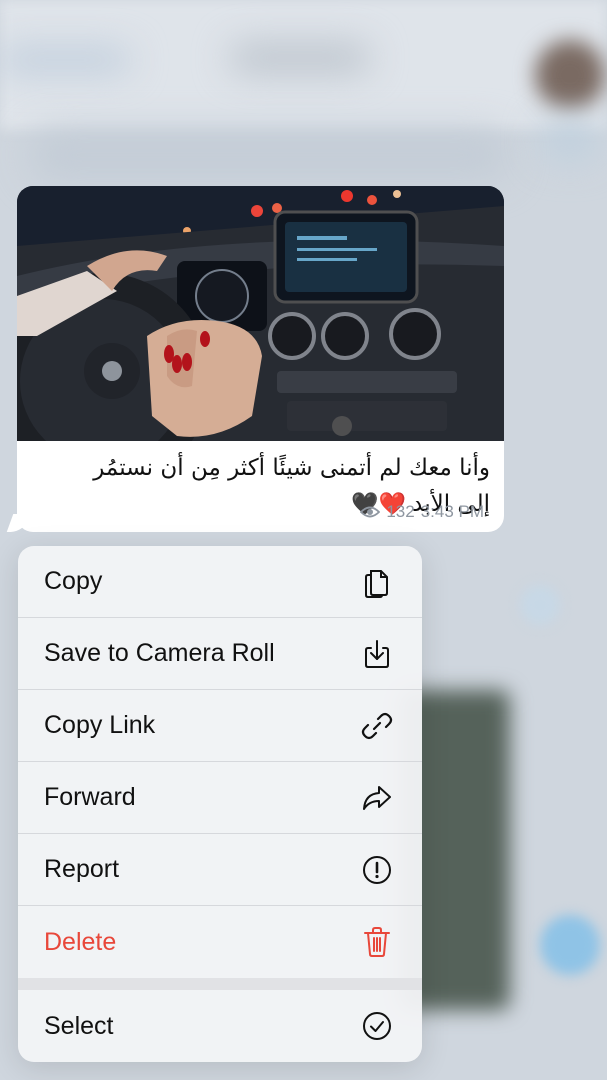 This screenshot has height=1080, width=607. Describe the element at coordinates (100, 725) in the screenshot. I see `menu-item-label: Copy Link` at that location.